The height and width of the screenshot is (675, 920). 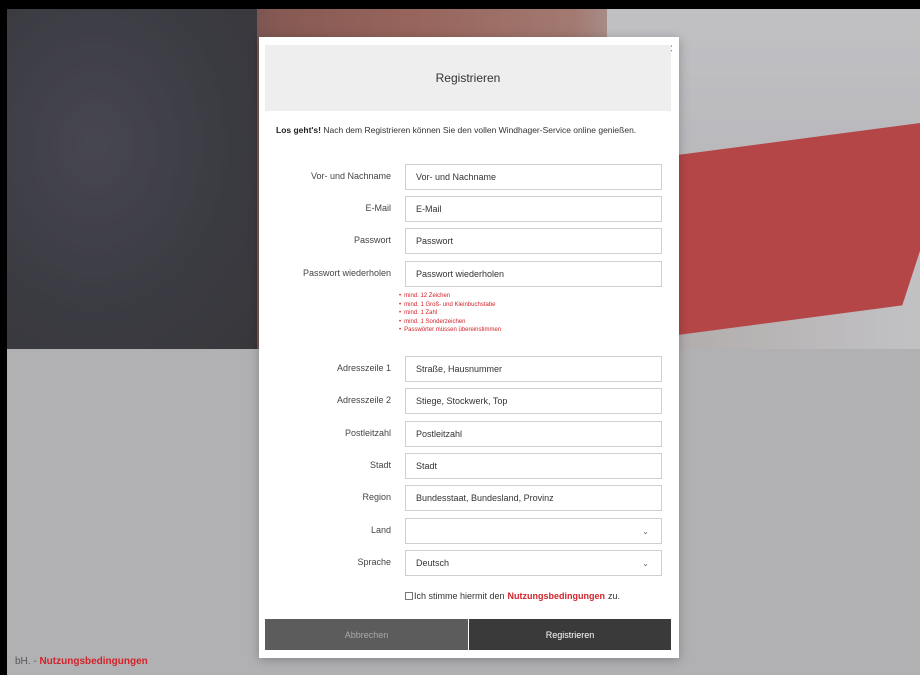 I want to click on row-city: Stadt, so click(x=469, y=466).